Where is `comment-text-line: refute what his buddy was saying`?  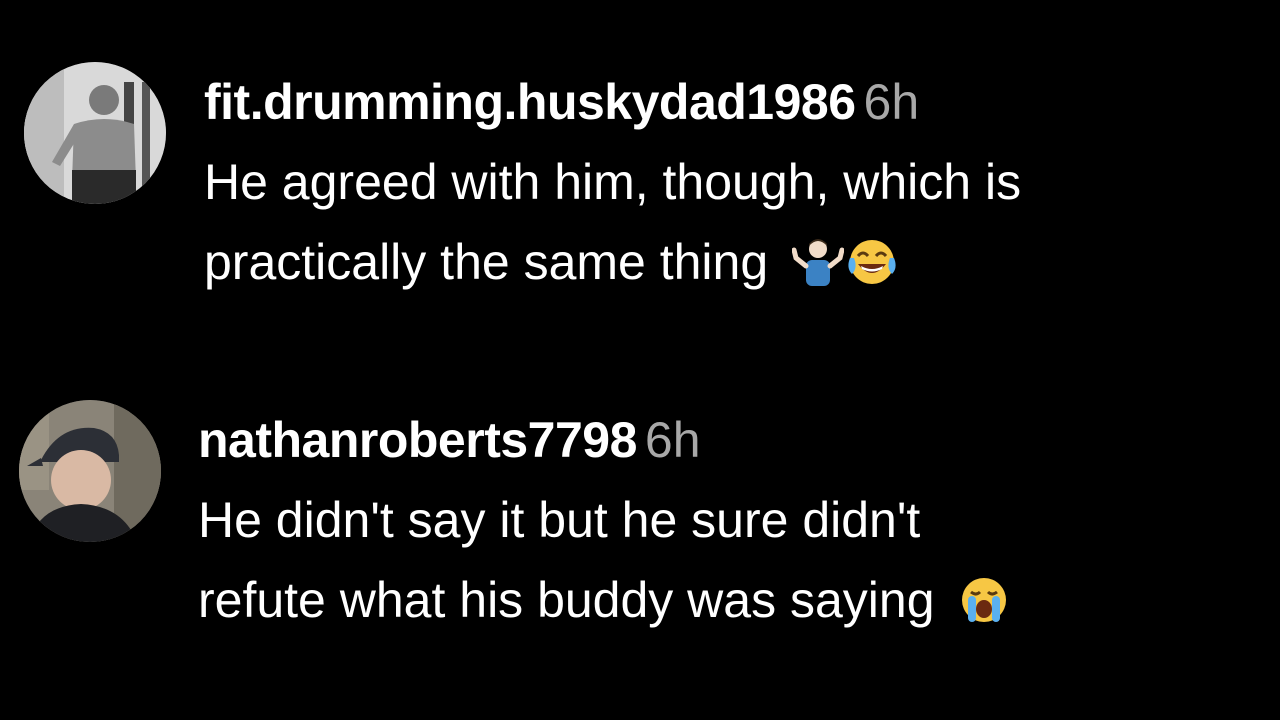
comment-text-line: refute what his buddy was saying is located at coordinates (566, 600).